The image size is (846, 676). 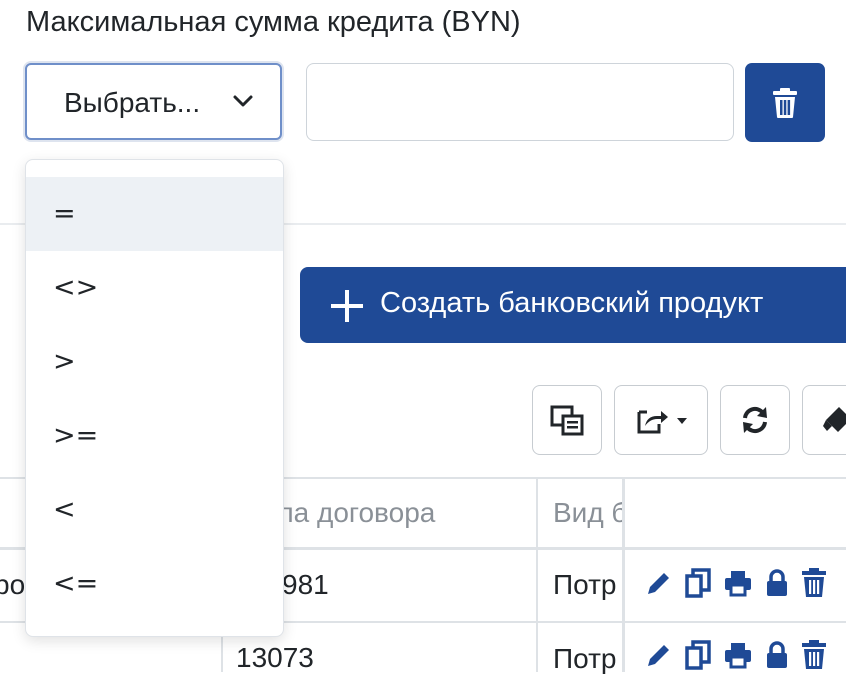 What do you see at coordinates (623, 574) in the screenshot?
I see `table-col-divider` at bounding box center [623, 574].